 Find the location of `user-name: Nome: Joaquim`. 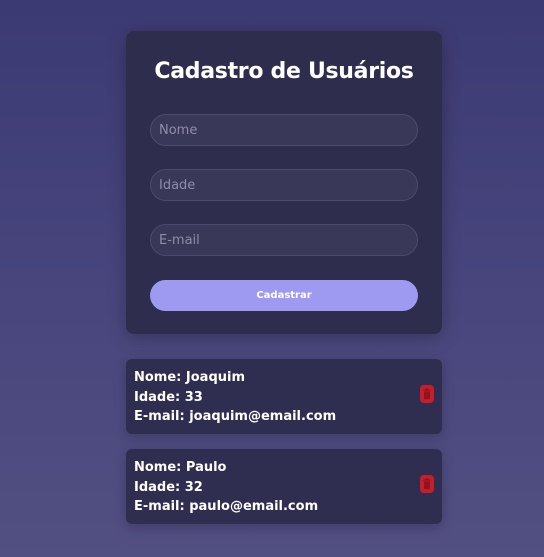

user-name: Nome: Joaquim is located at coordinates (190, 377).